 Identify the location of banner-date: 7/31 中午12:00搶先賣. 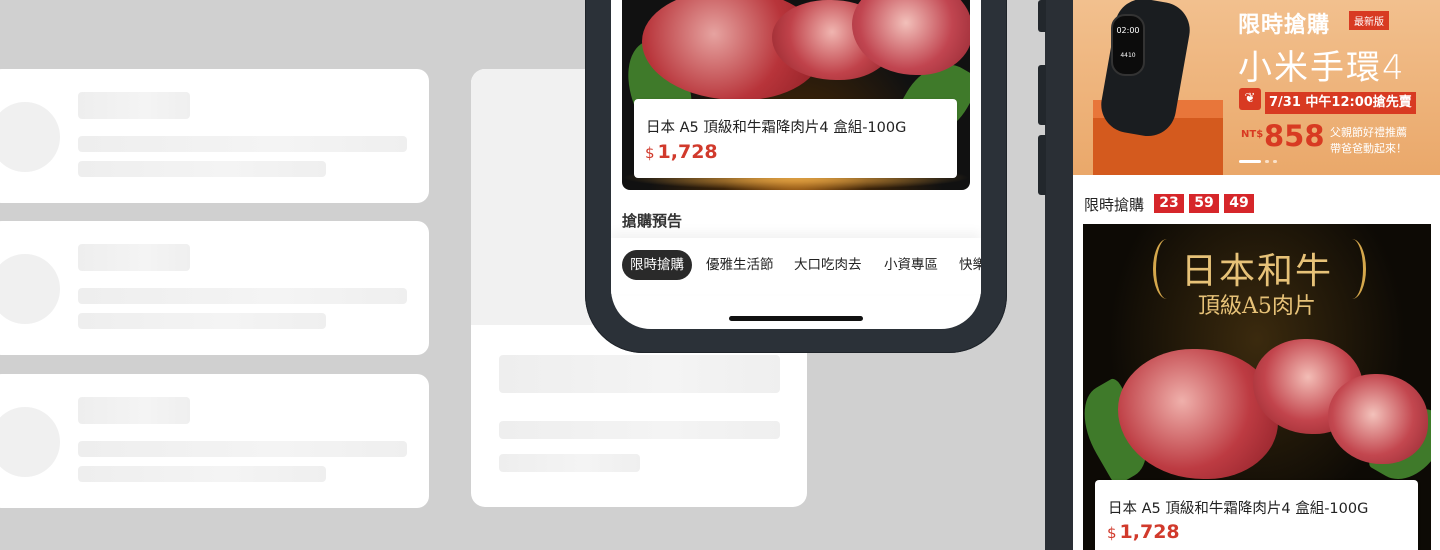
(1340, 103).